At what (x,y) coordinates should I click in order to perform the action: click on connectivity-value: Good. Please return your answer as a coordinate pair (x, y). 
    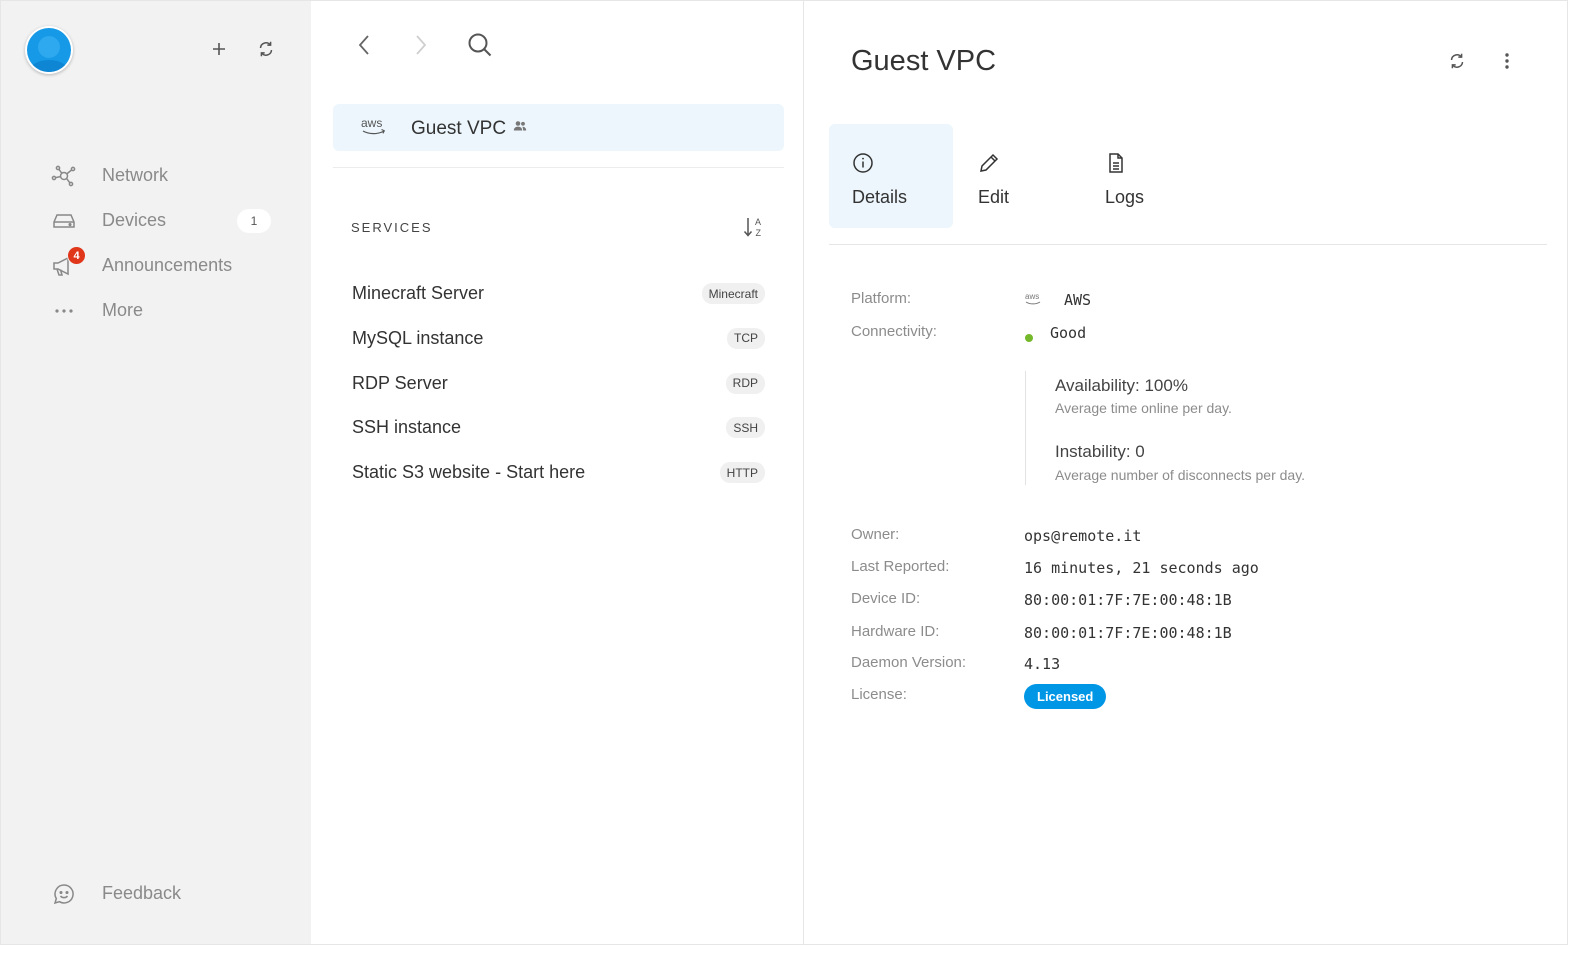
    Looking at the image, I should click on (1068, 333).